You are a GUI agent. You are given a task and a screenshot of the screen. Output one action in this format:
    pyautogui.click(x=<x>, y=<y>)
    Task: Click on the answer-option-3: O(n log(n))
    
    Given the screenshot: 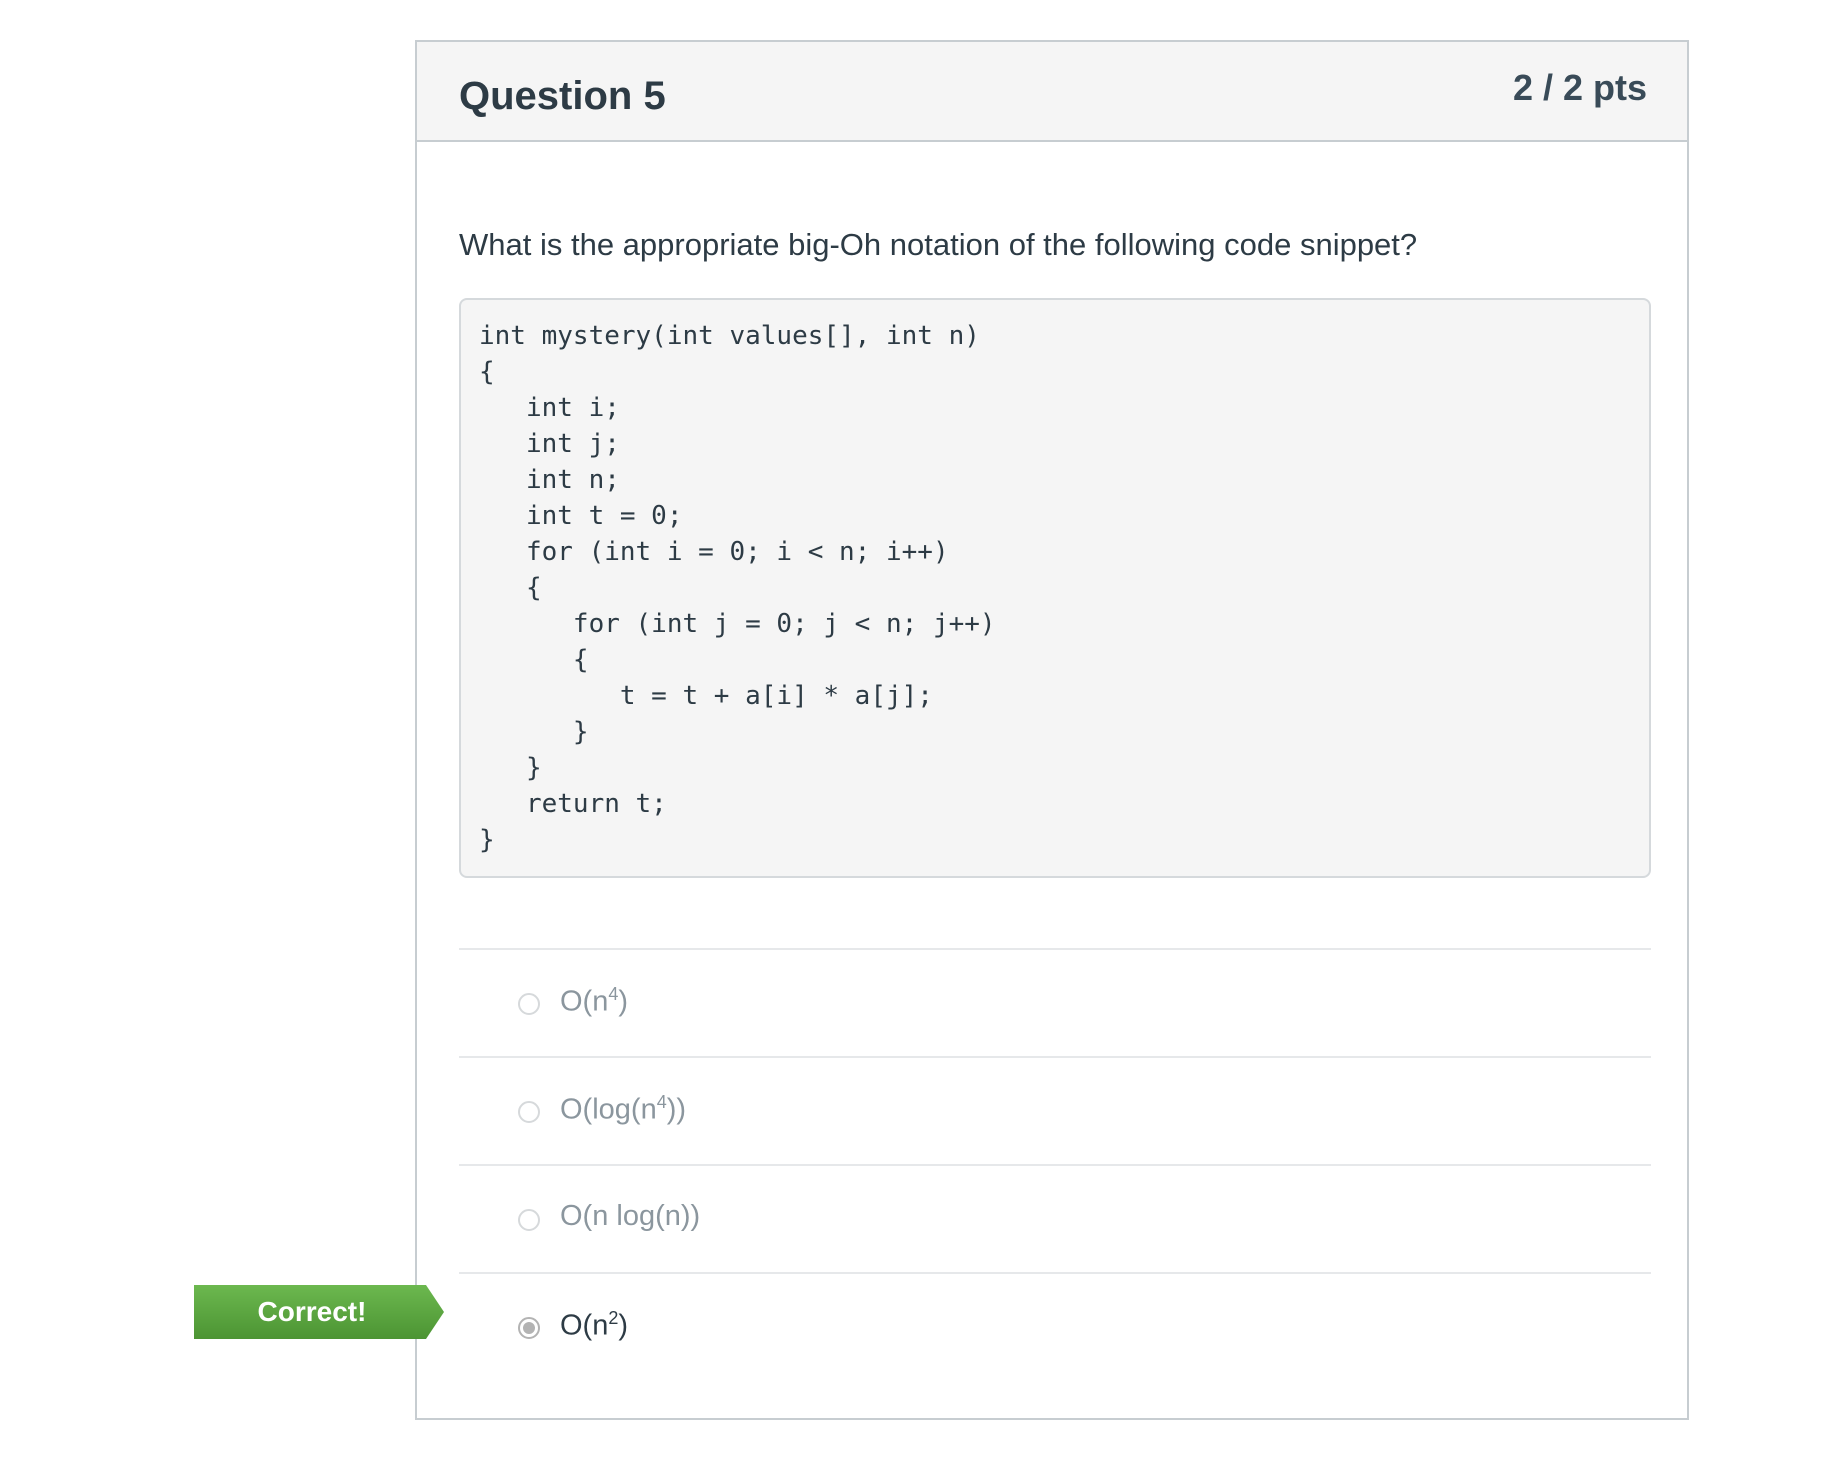 What is the action you would take?
    pyautogui.click(x=1055, y=1218)
    